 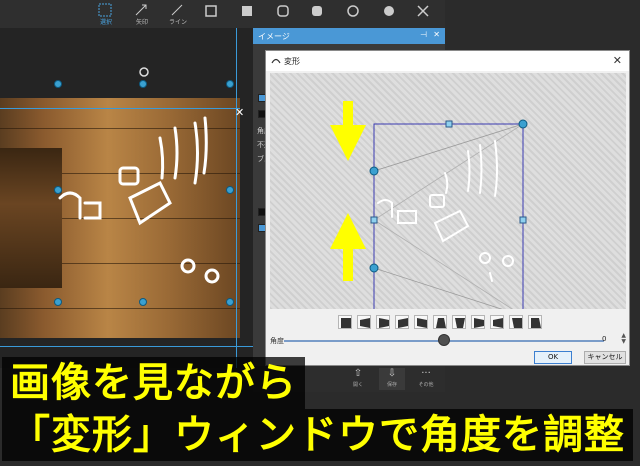 What do you see at coordinates (177, 22) in the screenshot?
I see `line-tool-label: ライン` at bounding box center [177, 22].